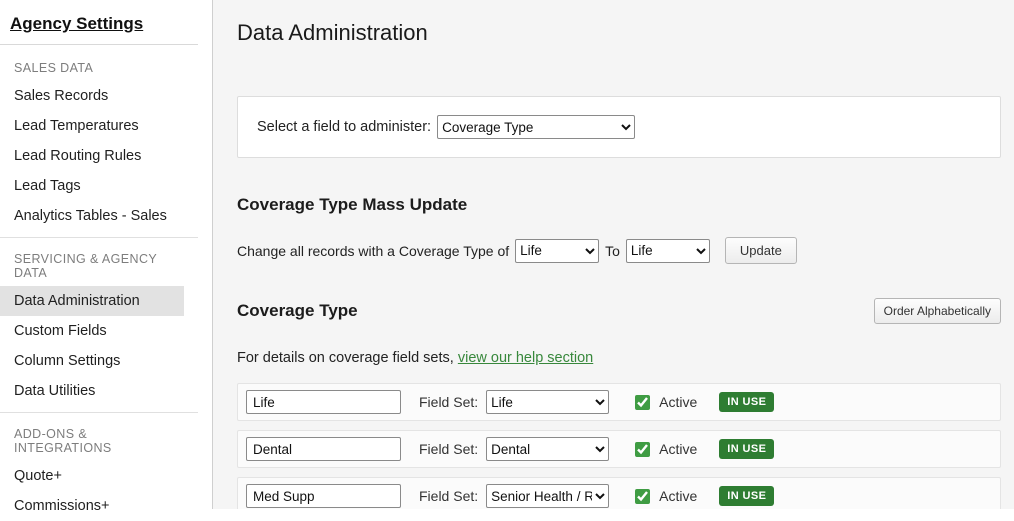  Describe the element at coordinates (332, 32) in the screenshot. I see `page-title: Data Administration` at that location.